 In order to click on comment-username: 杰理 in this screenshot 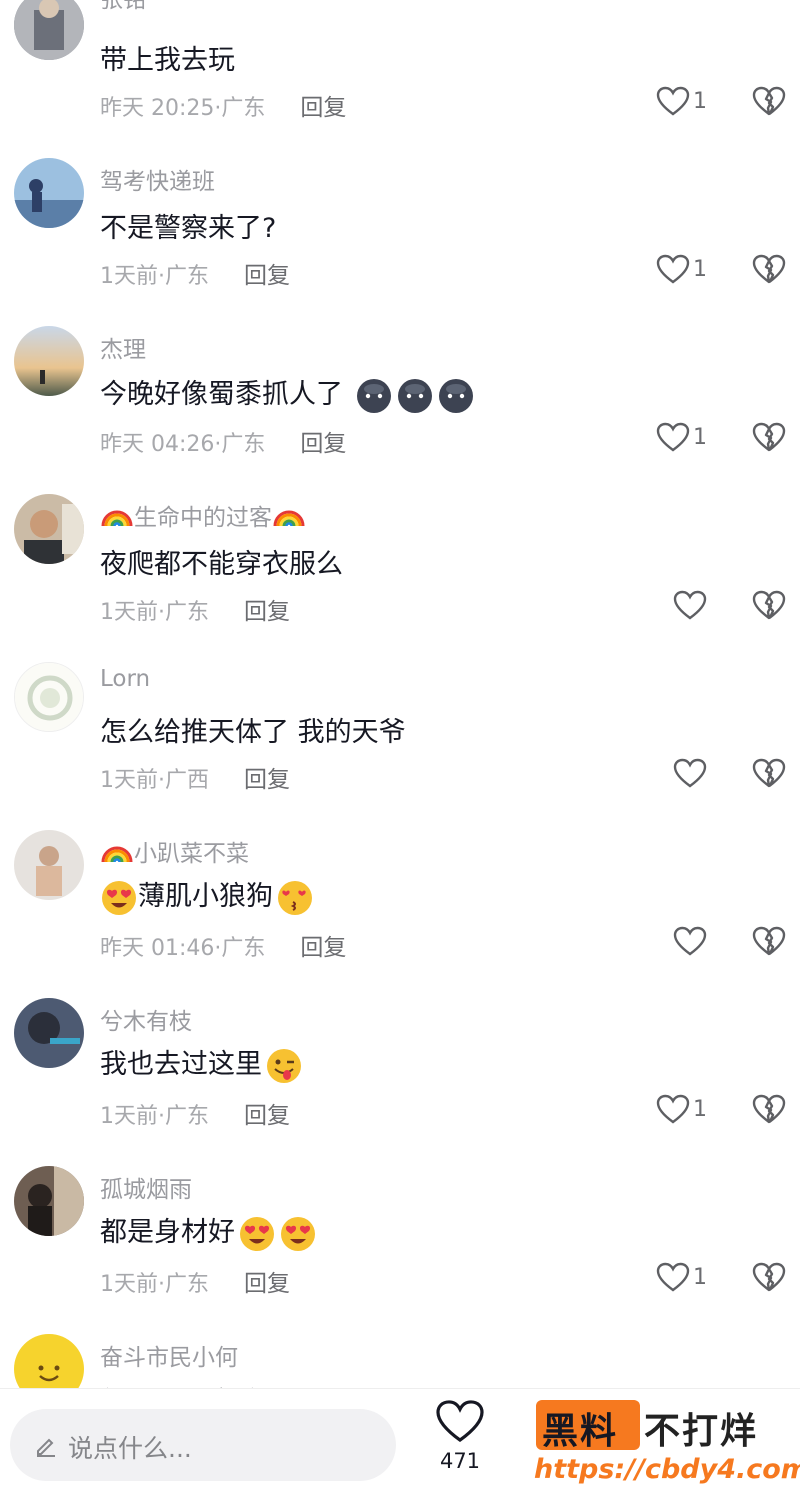, I will do `click(123, 347)`.